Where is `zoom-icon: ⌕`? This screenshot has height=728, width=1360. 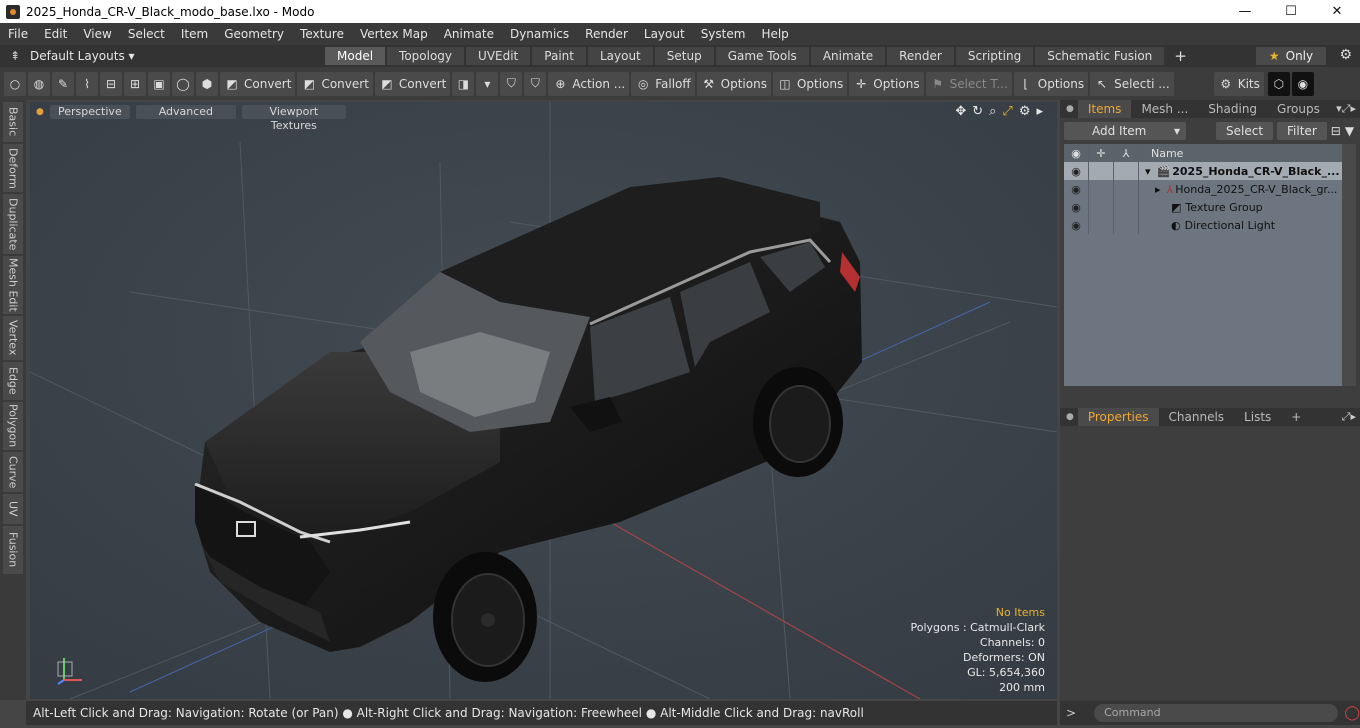
zoom-icon: ⌕ is located at coordinates (992, 111).